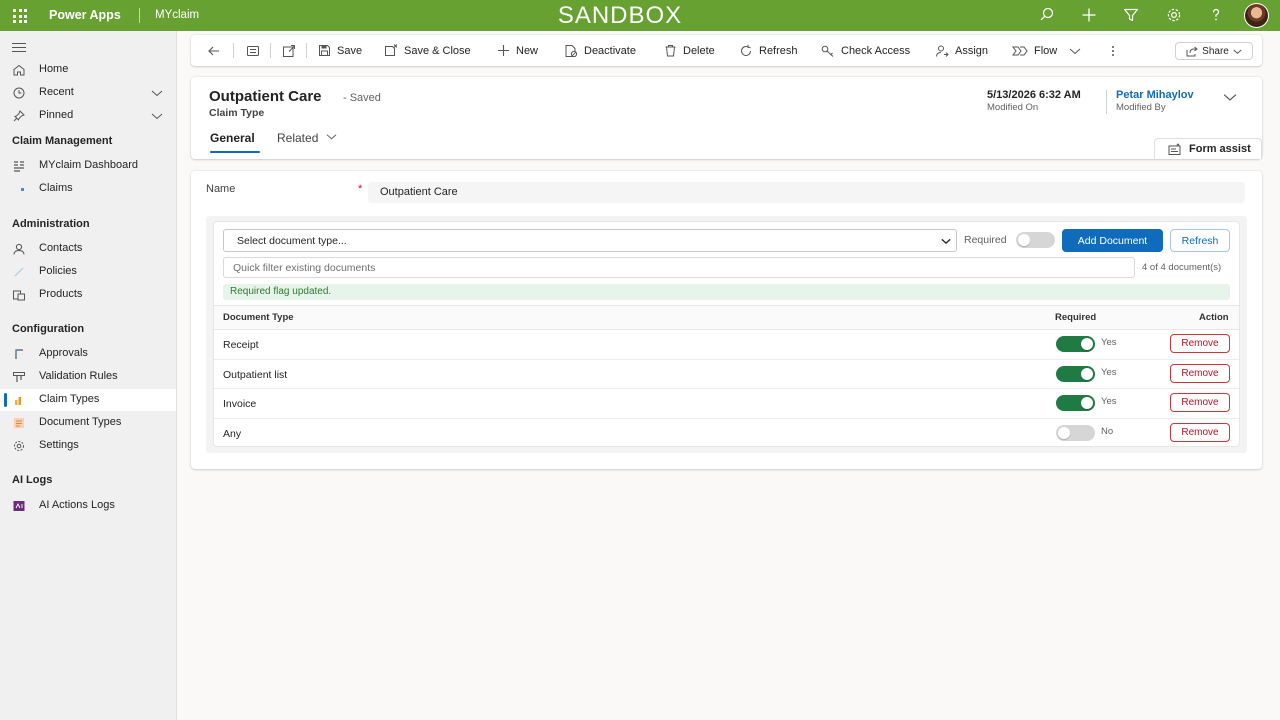 This screenshot has width=1280, height=720. I want to click on sidebar-item-claim-types: Claim Types, so click(88, 400).